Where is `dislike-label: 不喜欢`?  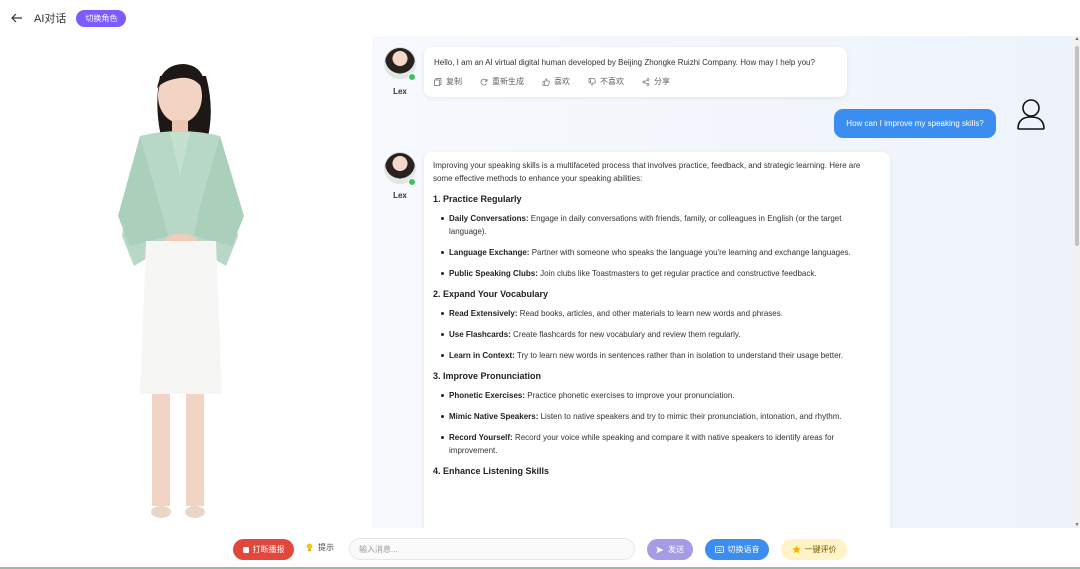 dislike-label: 不喜欢 is located at coordinates (612, 81).